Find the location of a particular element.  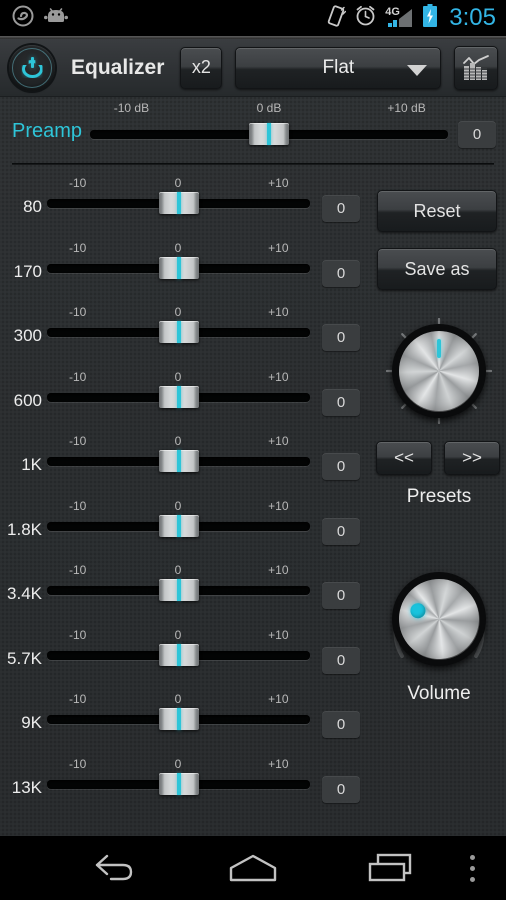

preamp-slider-thumb is located at coordinates (269, 134).